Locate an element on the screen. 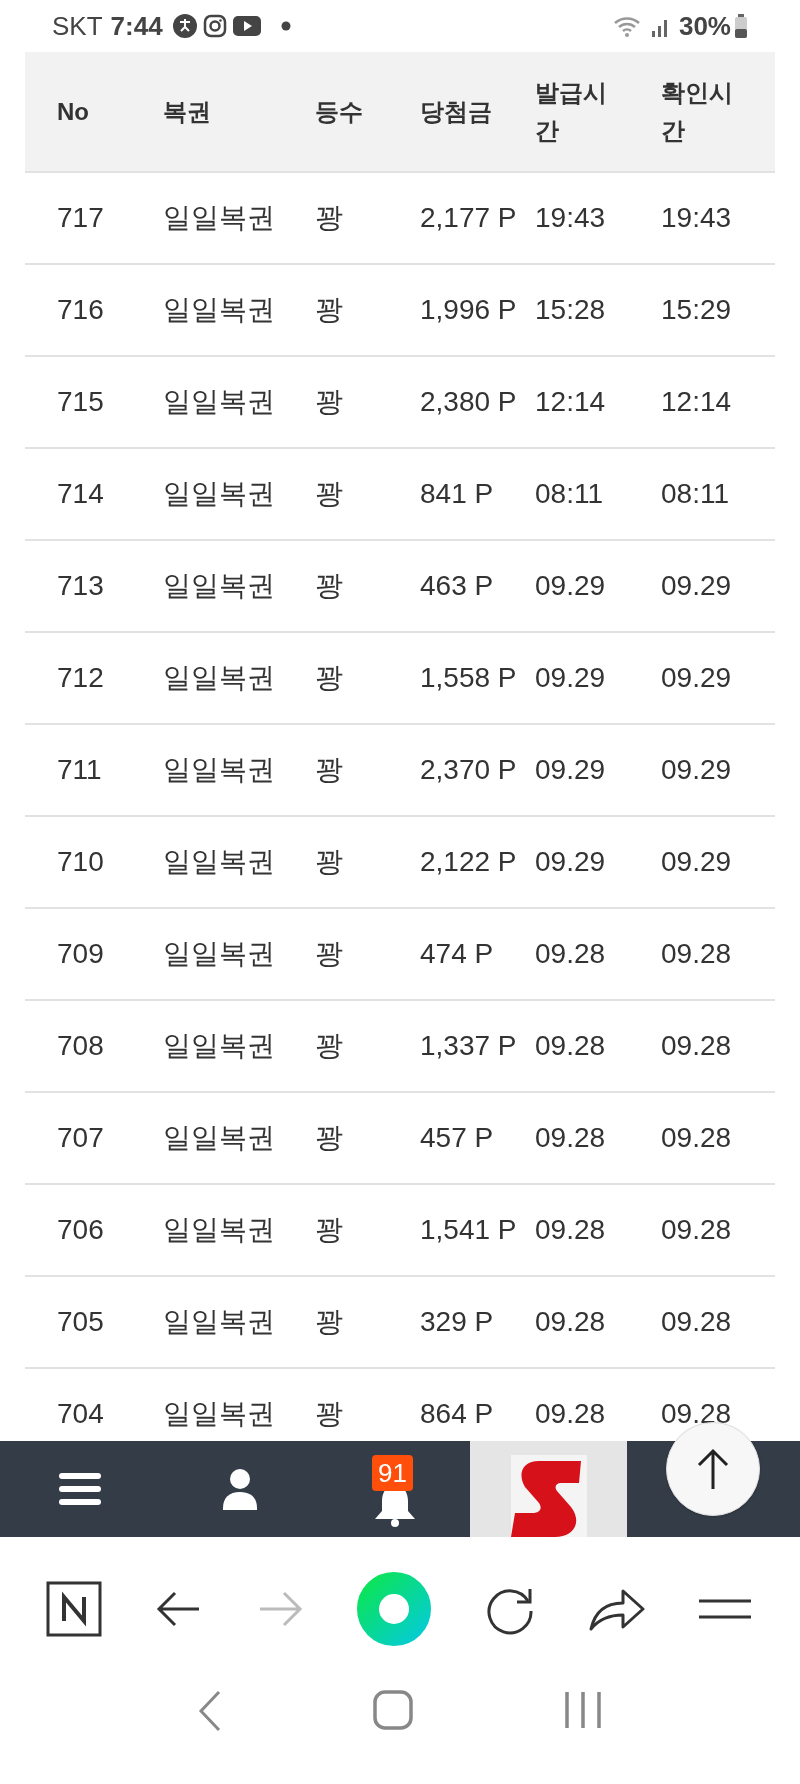  back-chevron-icon is located at coordinates (210, 1711).